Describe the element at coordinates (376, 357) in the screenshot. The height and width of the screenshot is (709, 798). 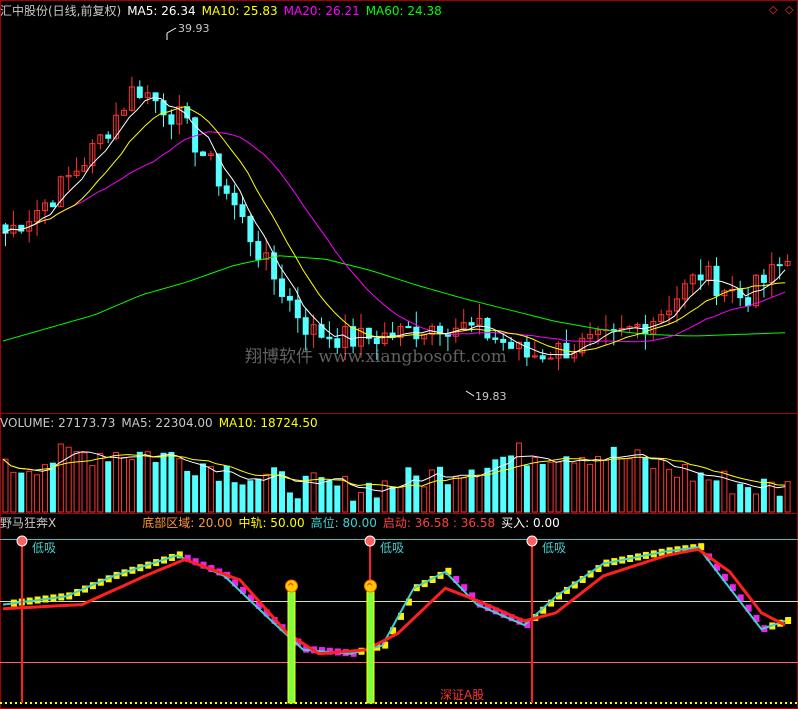
I see `watermark: 翔博软件 www.xiangbosoft.com` at that location.